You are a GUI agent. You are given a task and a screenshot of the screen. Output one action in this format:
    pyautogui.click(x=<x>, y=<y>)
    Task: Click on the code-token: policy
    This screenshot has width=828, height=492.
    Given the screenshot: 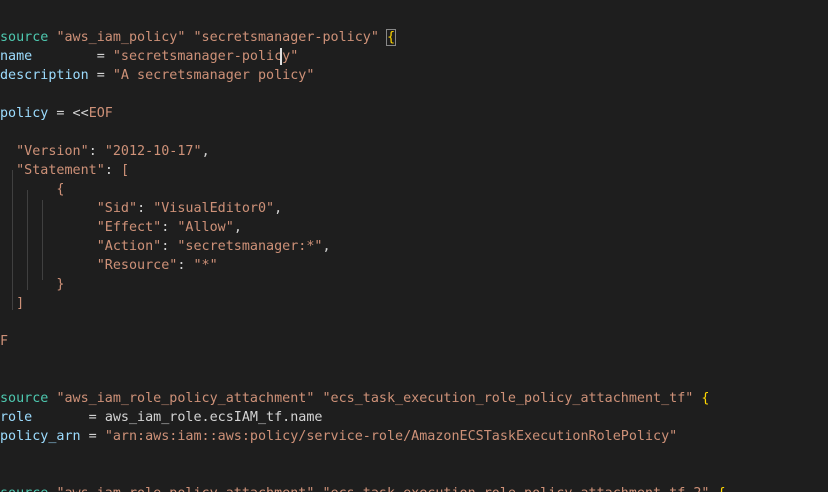 What is the action you would take?
    pyautogui.click(x=24, y=113)
    